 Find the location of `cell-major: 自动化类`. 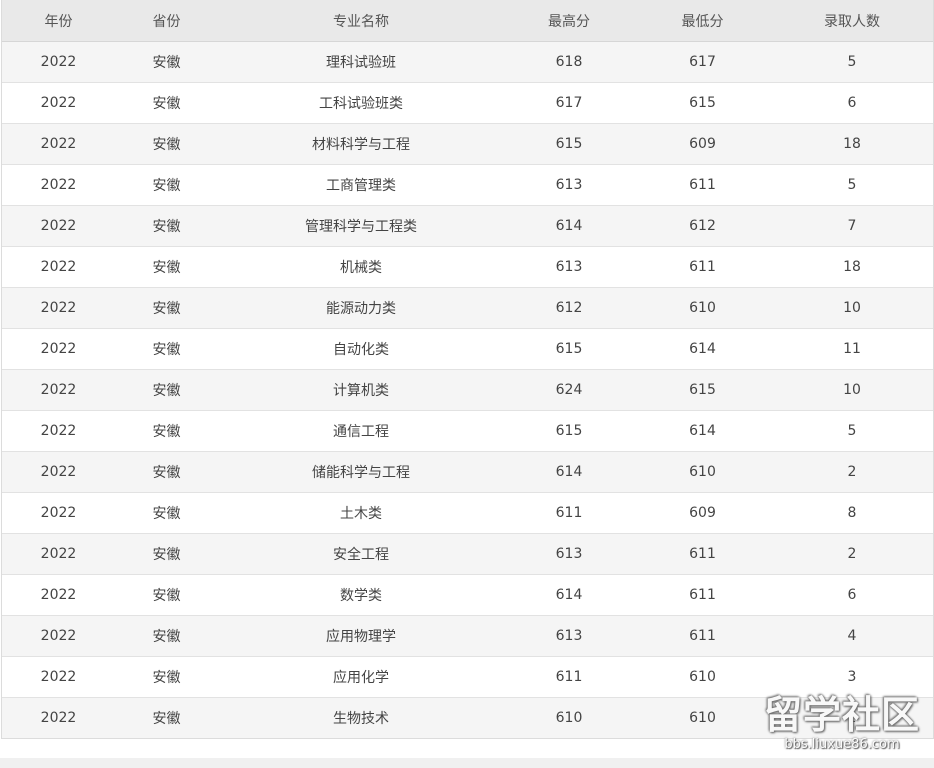

cell-major: 自动化类 is located at coordinates (361, 349).